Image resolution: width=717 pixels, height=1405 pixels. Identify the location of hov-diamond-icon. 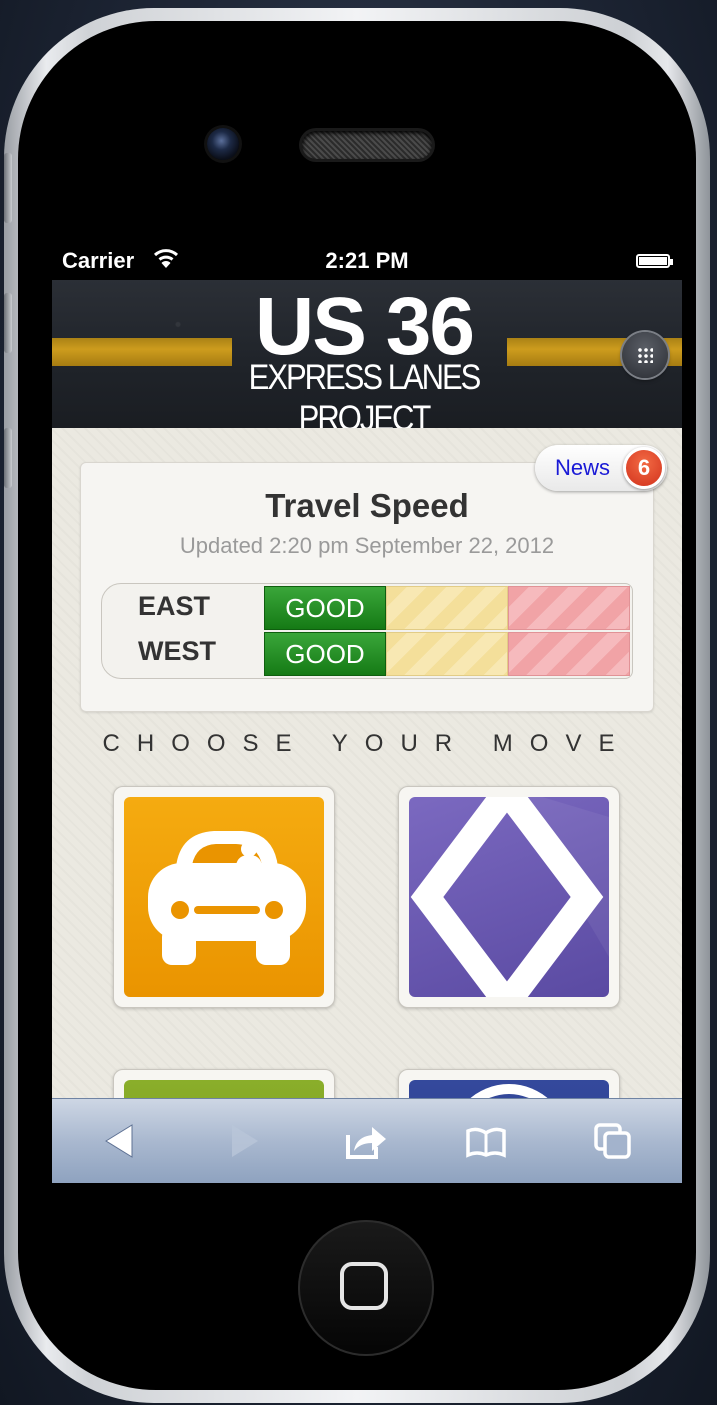
(509, 897).